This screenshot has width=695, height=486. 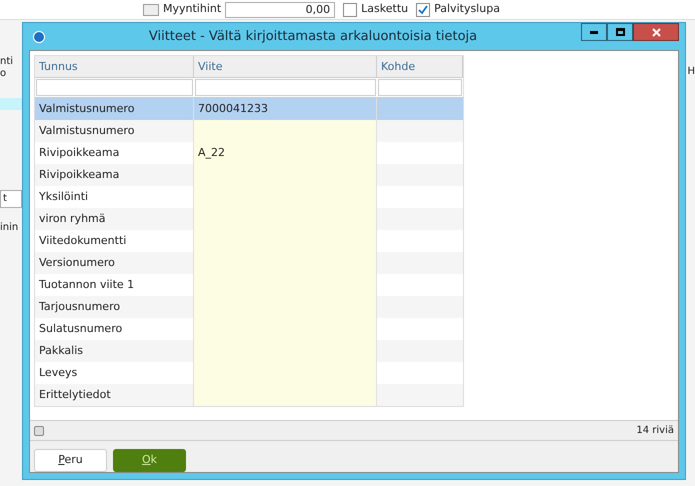 What do you see at coordinates (313, 37) in the screenshot?
I see `window-title: Viitteet - Vältä kirjoittamasta arkaluontoisia tietoja` at bounding box center [313, 37].